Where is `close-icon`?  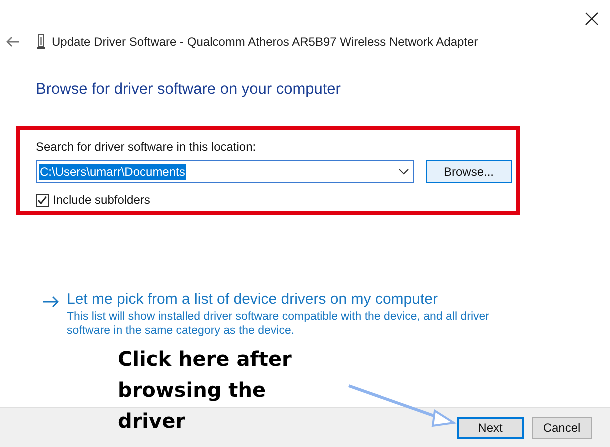
close-icon is located at coordinates (592, 19).